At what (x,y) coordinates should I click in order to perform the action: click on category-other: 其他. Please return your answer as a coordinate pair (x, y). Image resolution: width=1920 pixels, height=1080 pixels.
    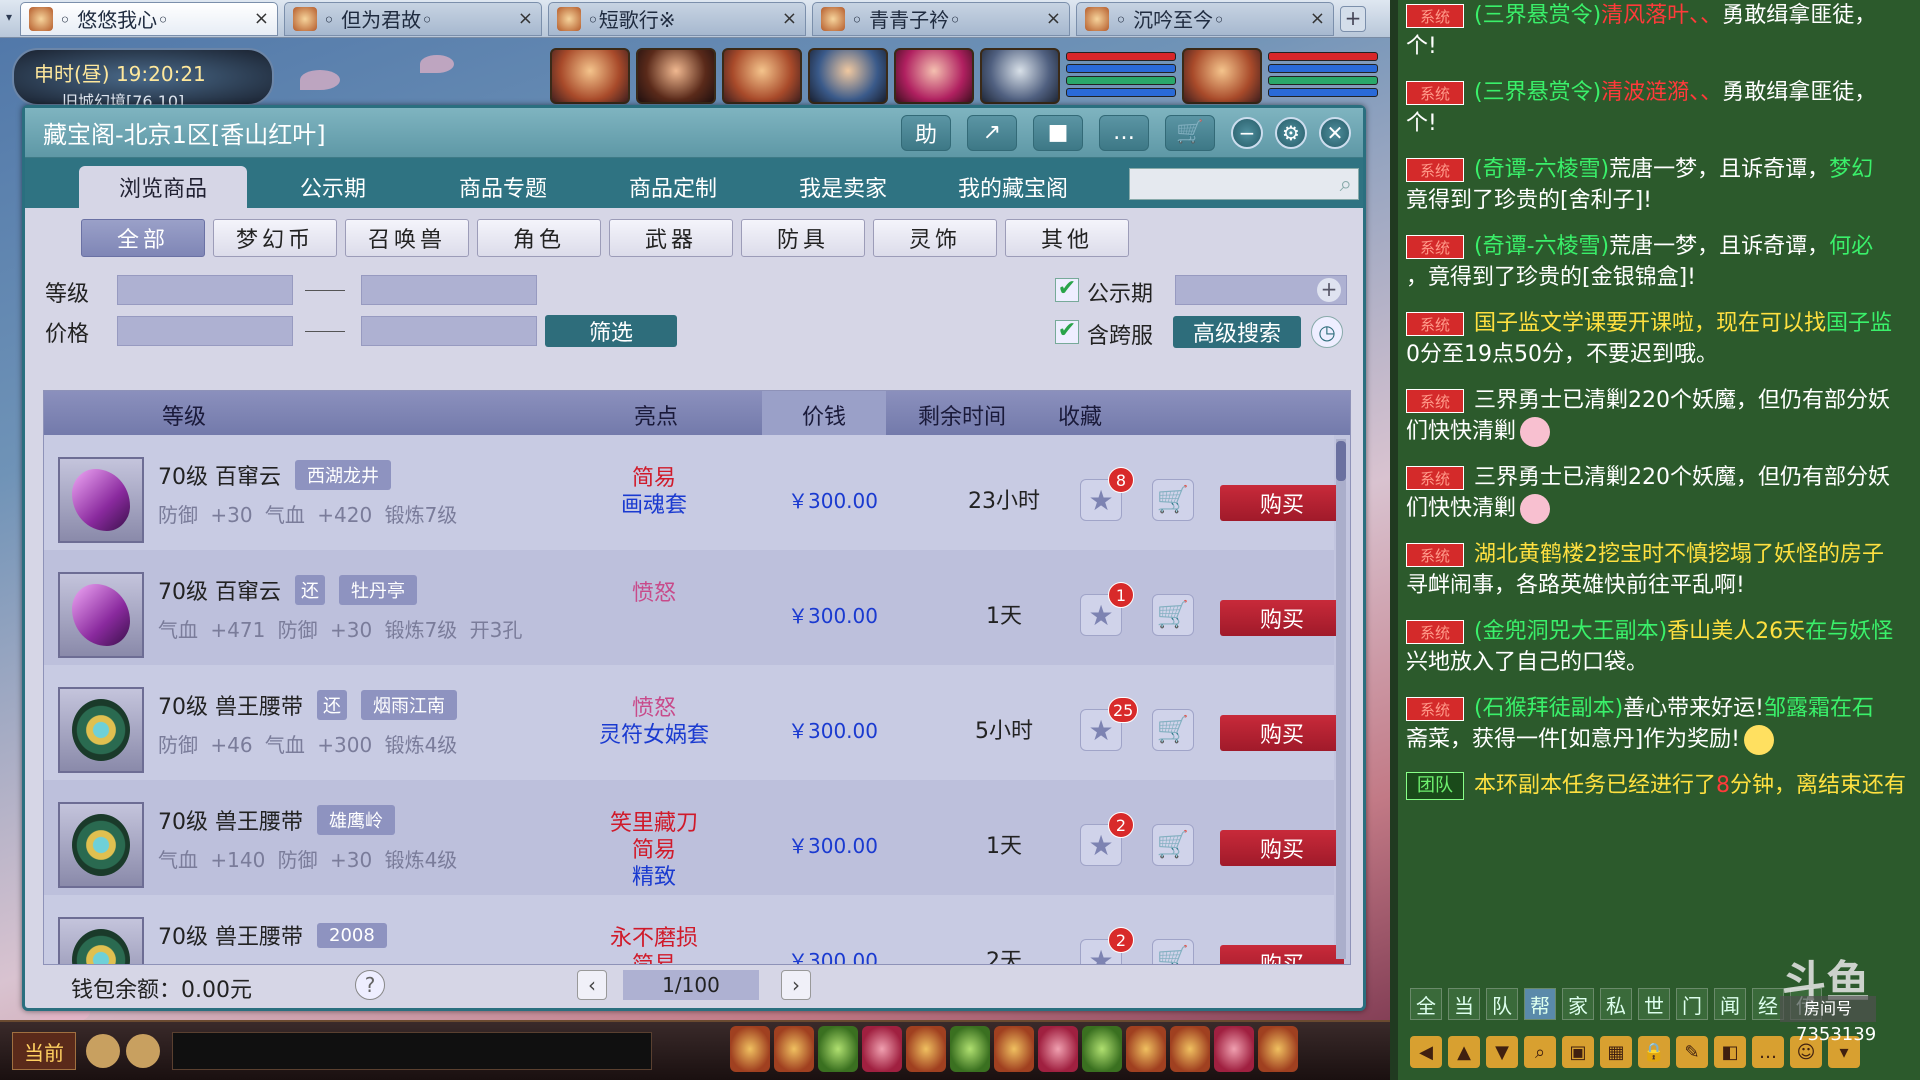
    Looking at the image, I should click on (1067, 238).